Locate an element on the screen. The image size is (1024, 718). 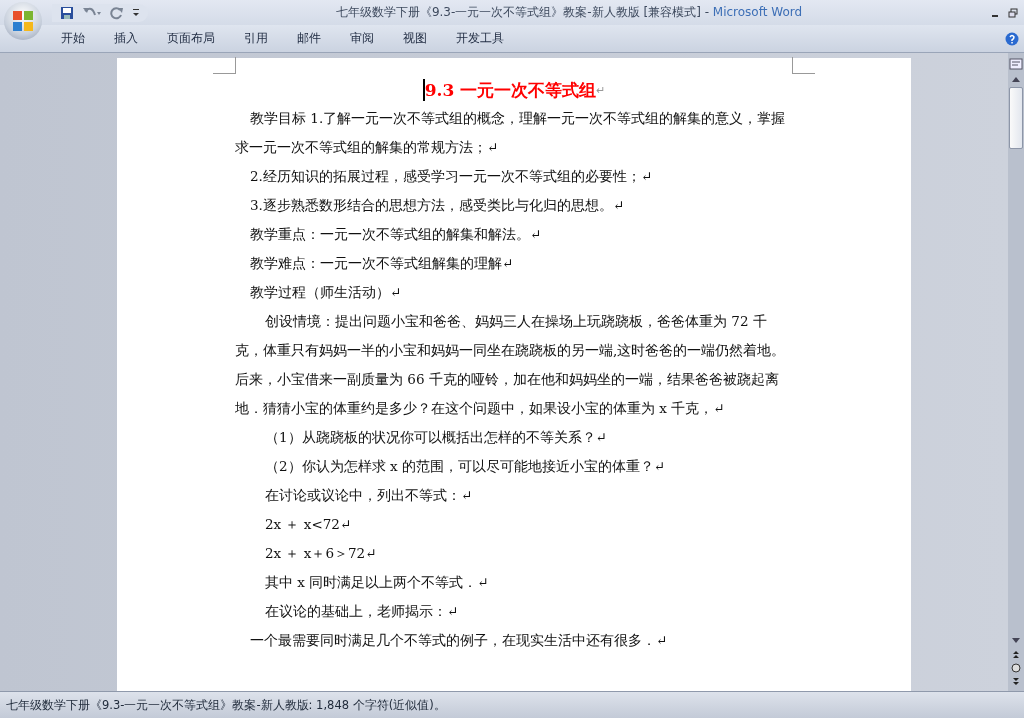
save-icon is located at coordinates (67, 12).